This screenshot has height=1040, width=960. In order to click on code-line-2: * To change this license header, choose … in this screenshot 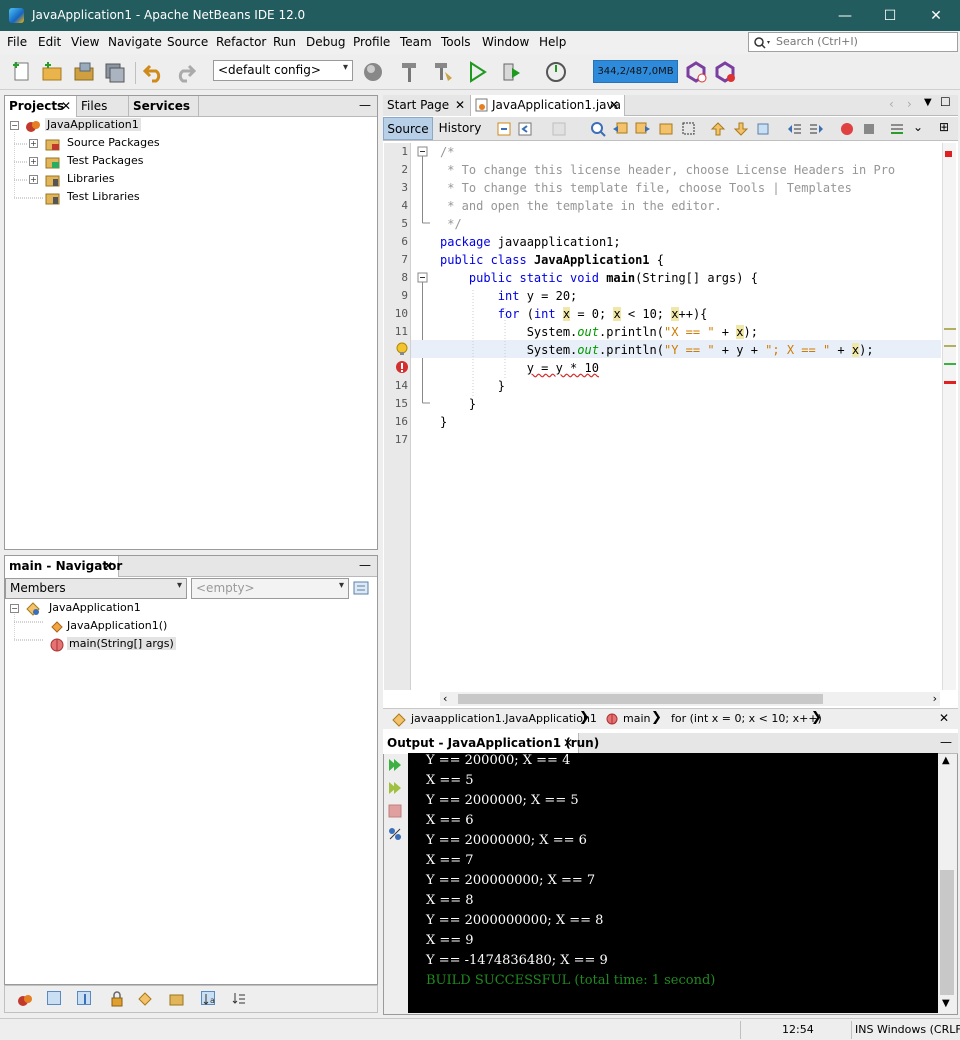, I will do `click(667, 170)`.